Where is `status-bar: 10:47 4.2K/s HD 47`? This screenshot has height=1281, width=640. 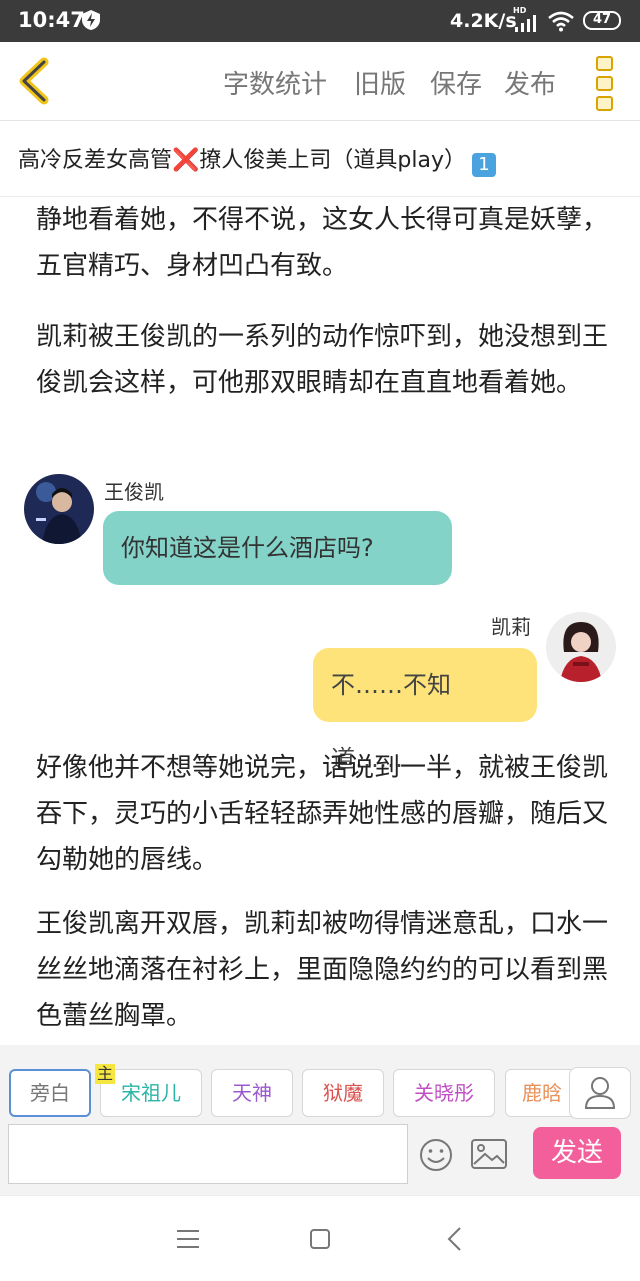
status-bar: 10:47 4.2K/s HD 47 is located at coordinates (320, 21).